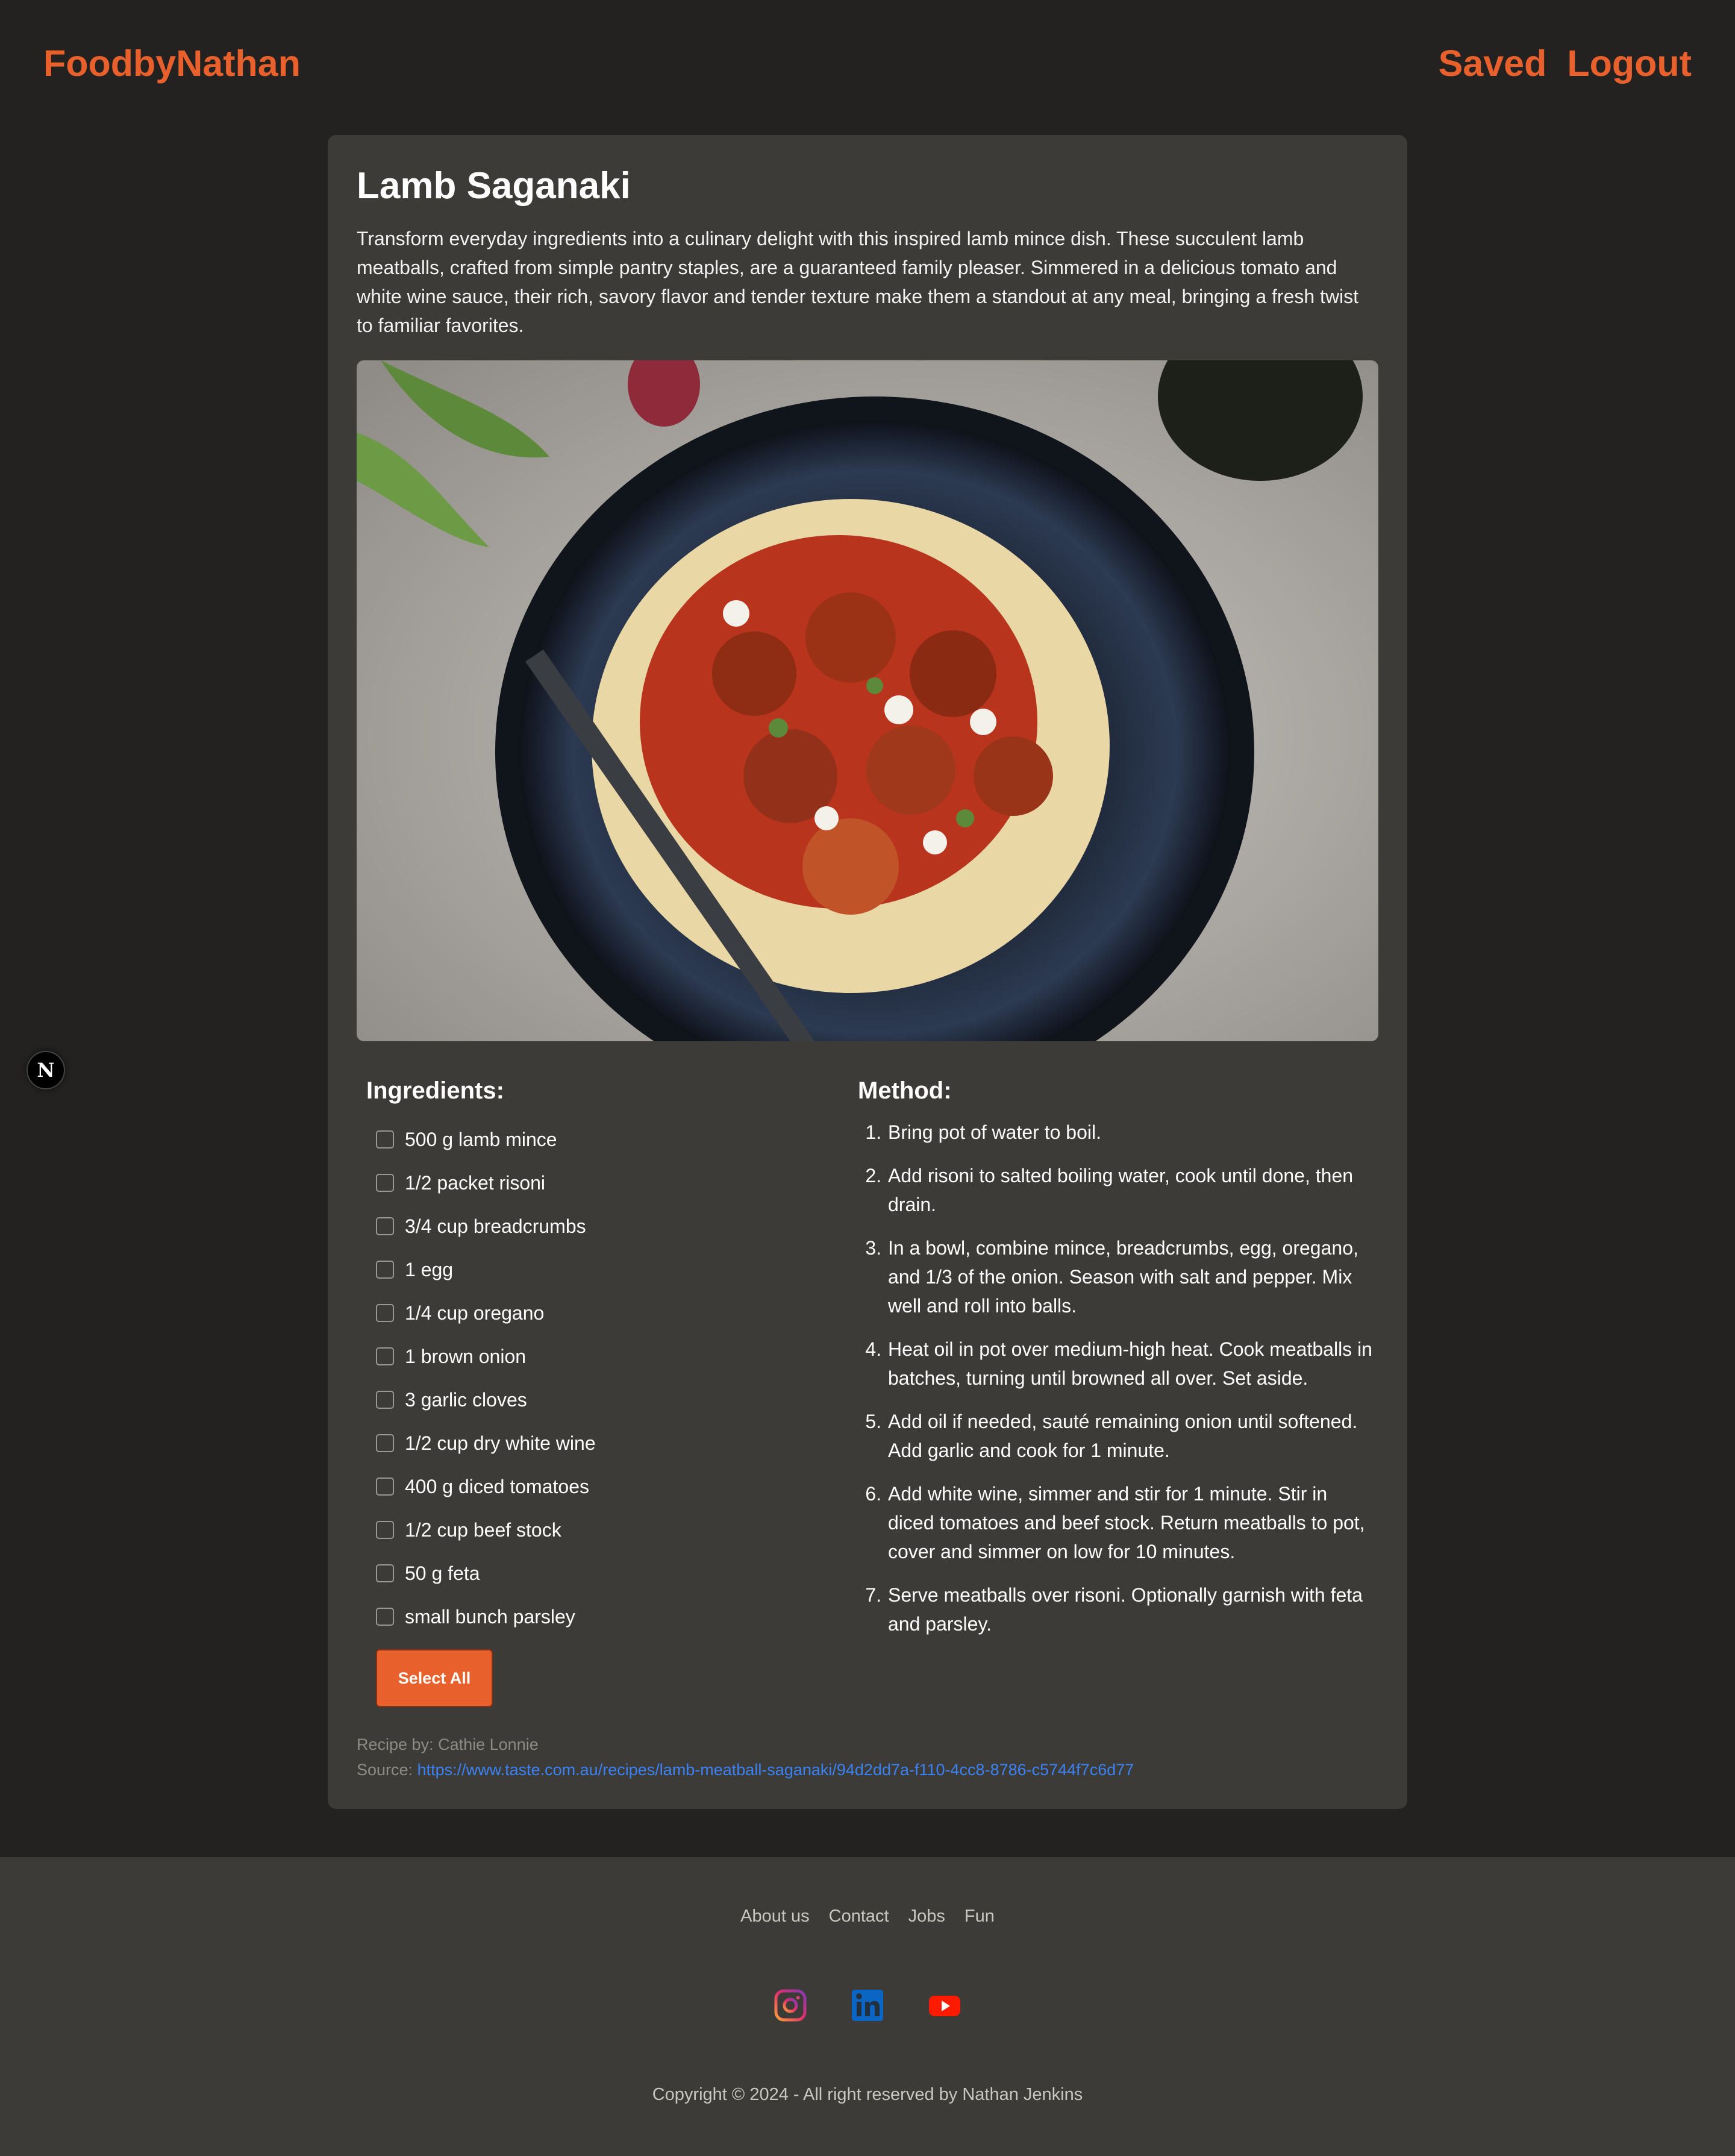 This screenshot has height=2156, width=1735. What do you see at coordinates (476, 1182) in the screenshot?
I see `ingredient-label: 1/2 packet risoni` at bounding box center [476, 1182].